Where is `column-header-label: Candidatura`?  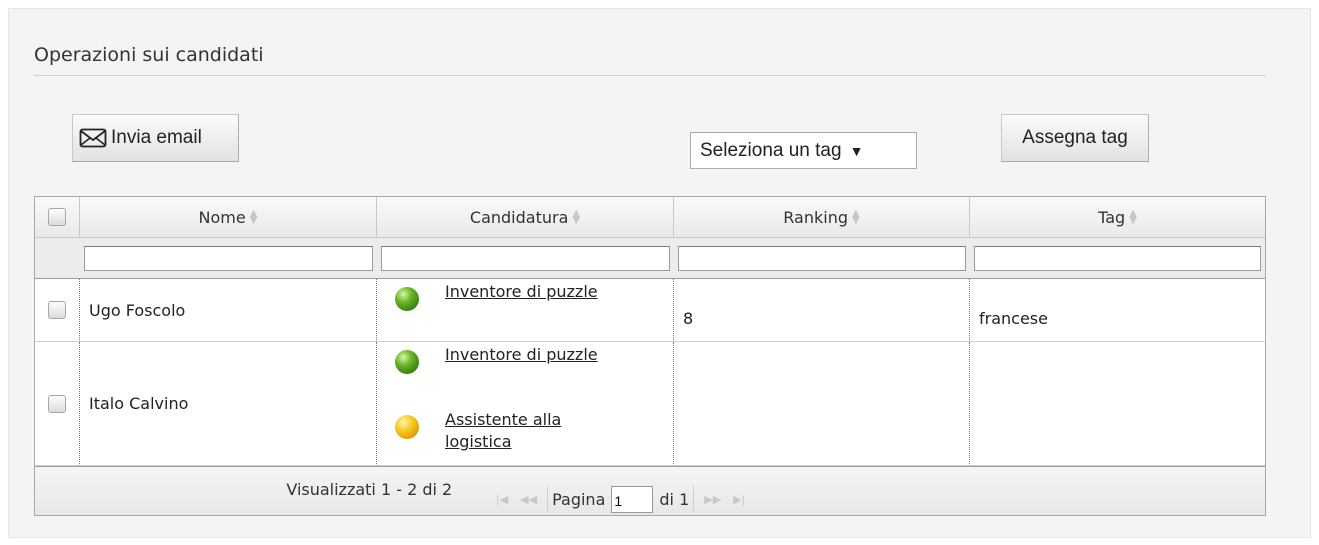 column-header-label: Candidatura is located at coordinates (519, 217).